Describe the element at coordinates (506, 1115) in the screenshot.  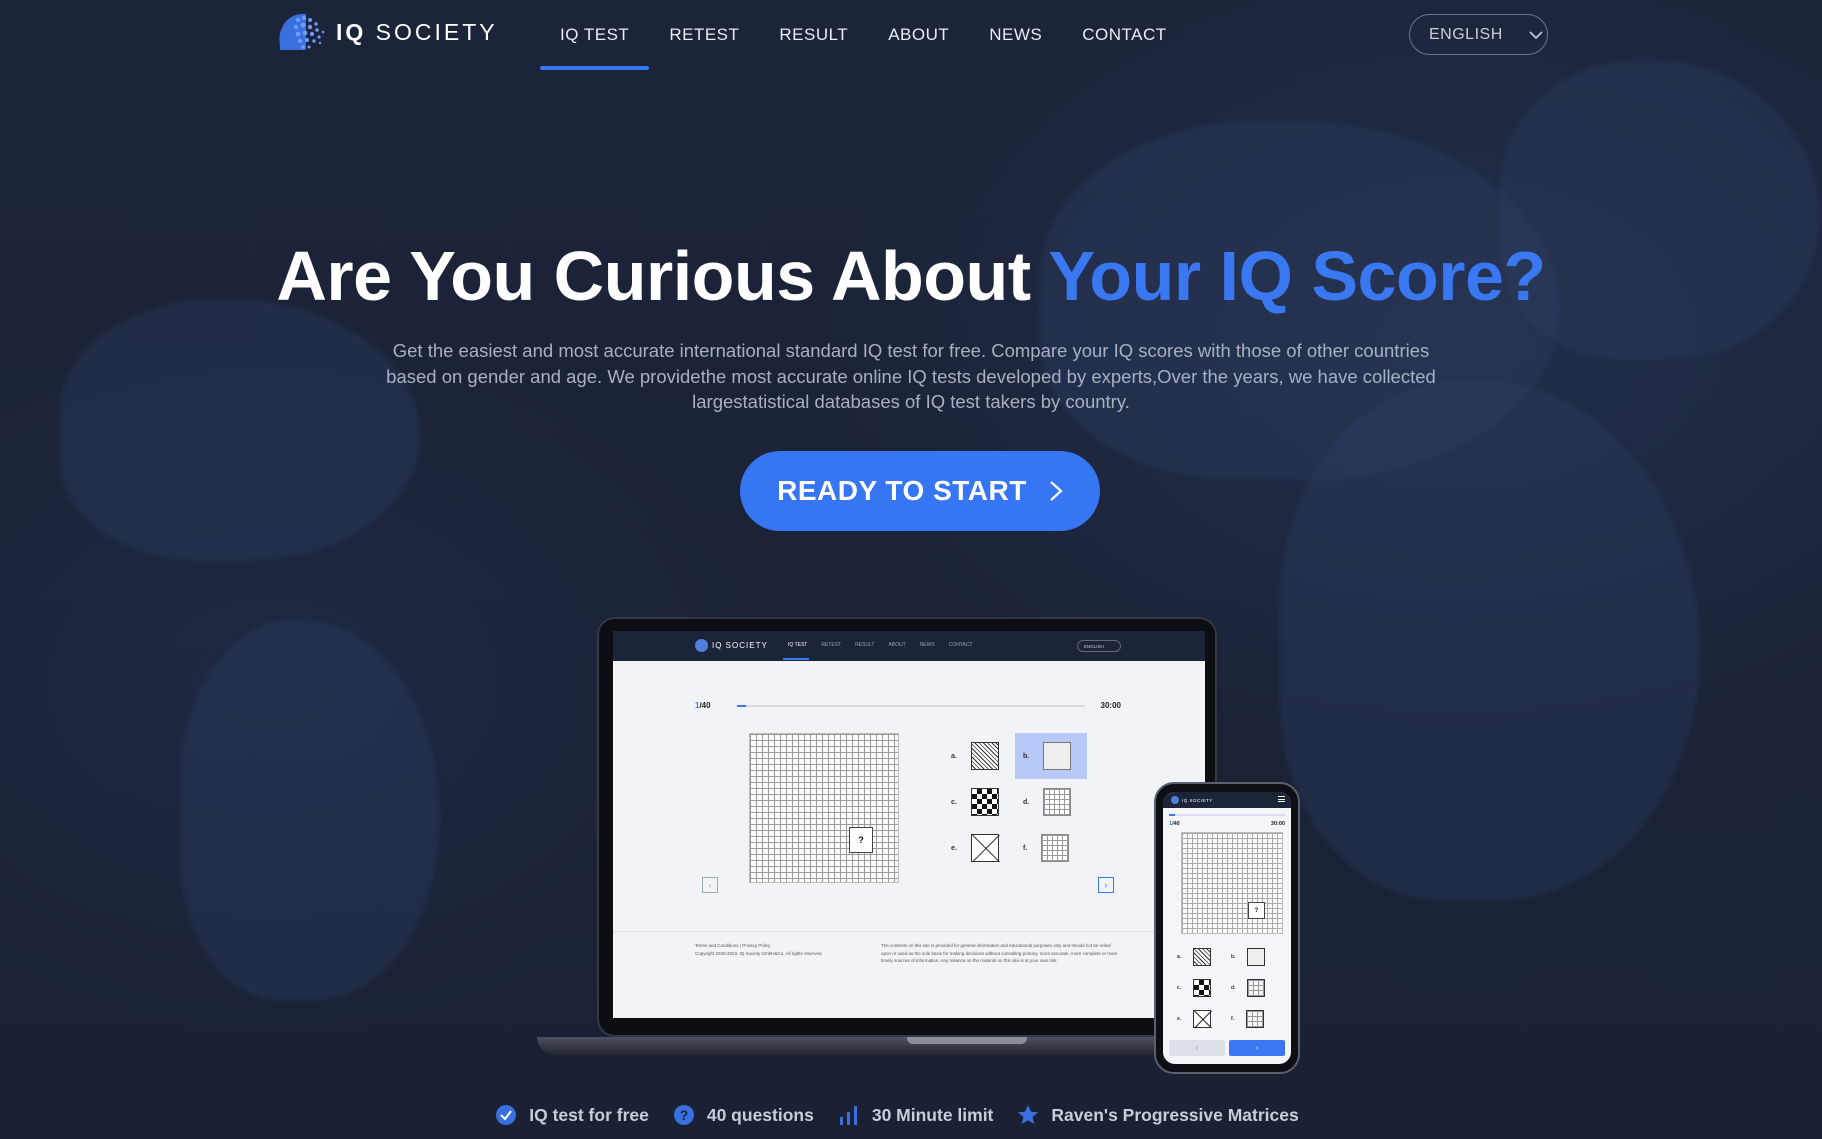
I see `check-circle-icon` at that location.